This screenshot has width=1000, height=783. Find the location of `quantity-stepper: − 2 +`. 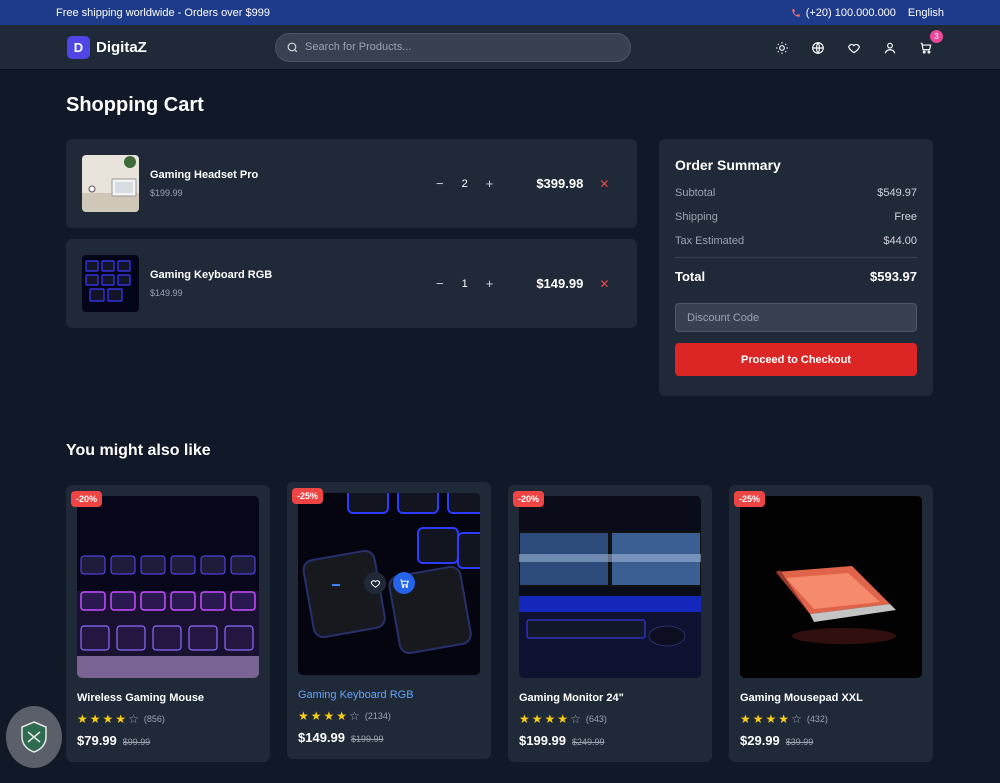

quantity-stepper: − 2 + is located at coordinates (464, 183).